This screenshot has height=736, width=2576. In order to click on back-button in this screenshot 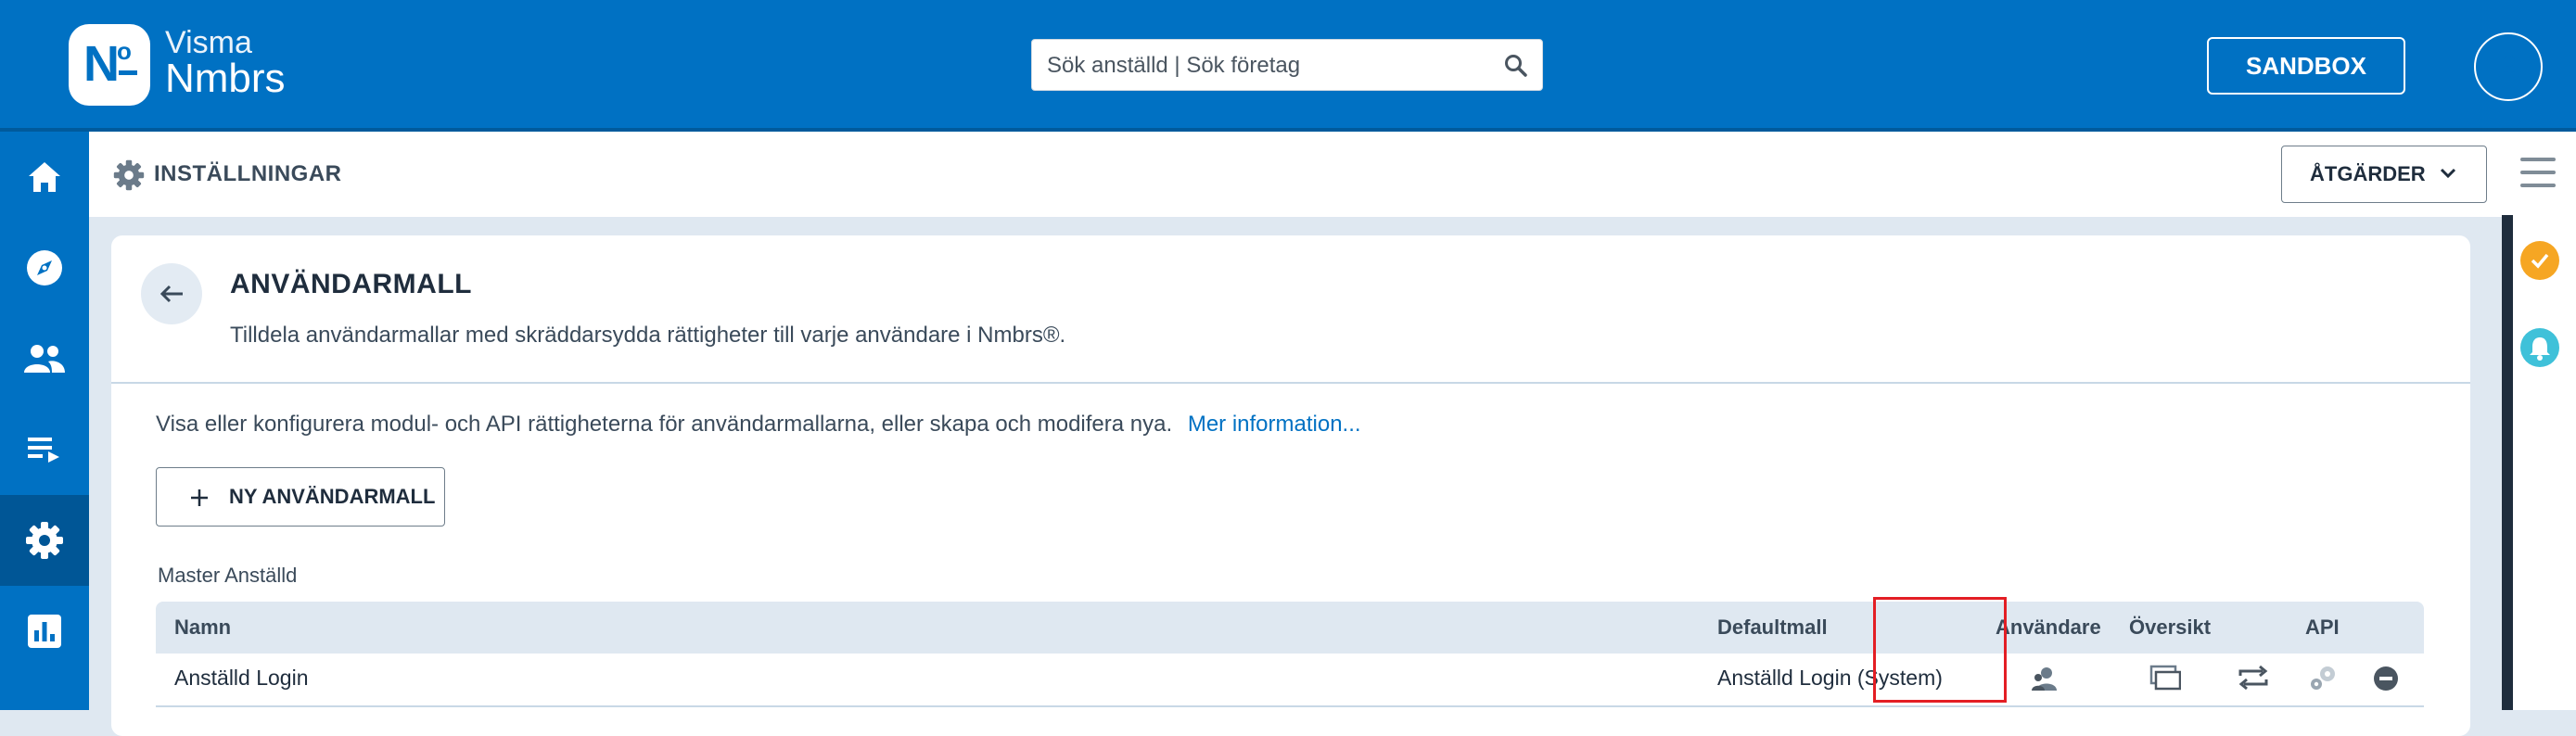, I will do `click(171, 293)`.